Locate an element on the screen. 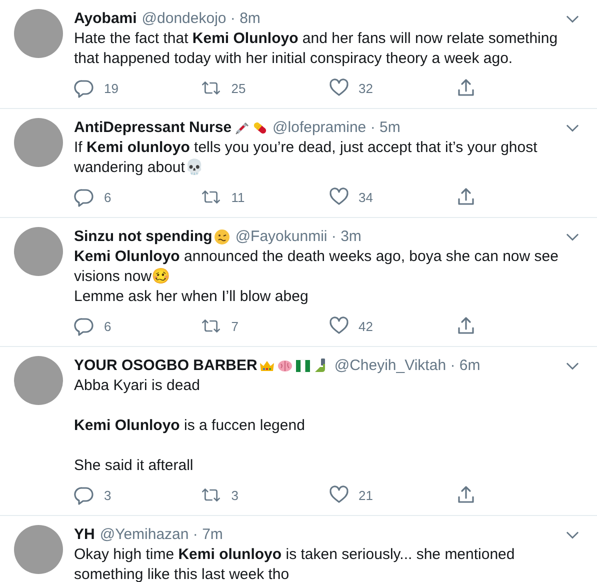 The width and height of the screenshot is (597, 582). display-name: Ayobami is located at coordinates (105, 19).